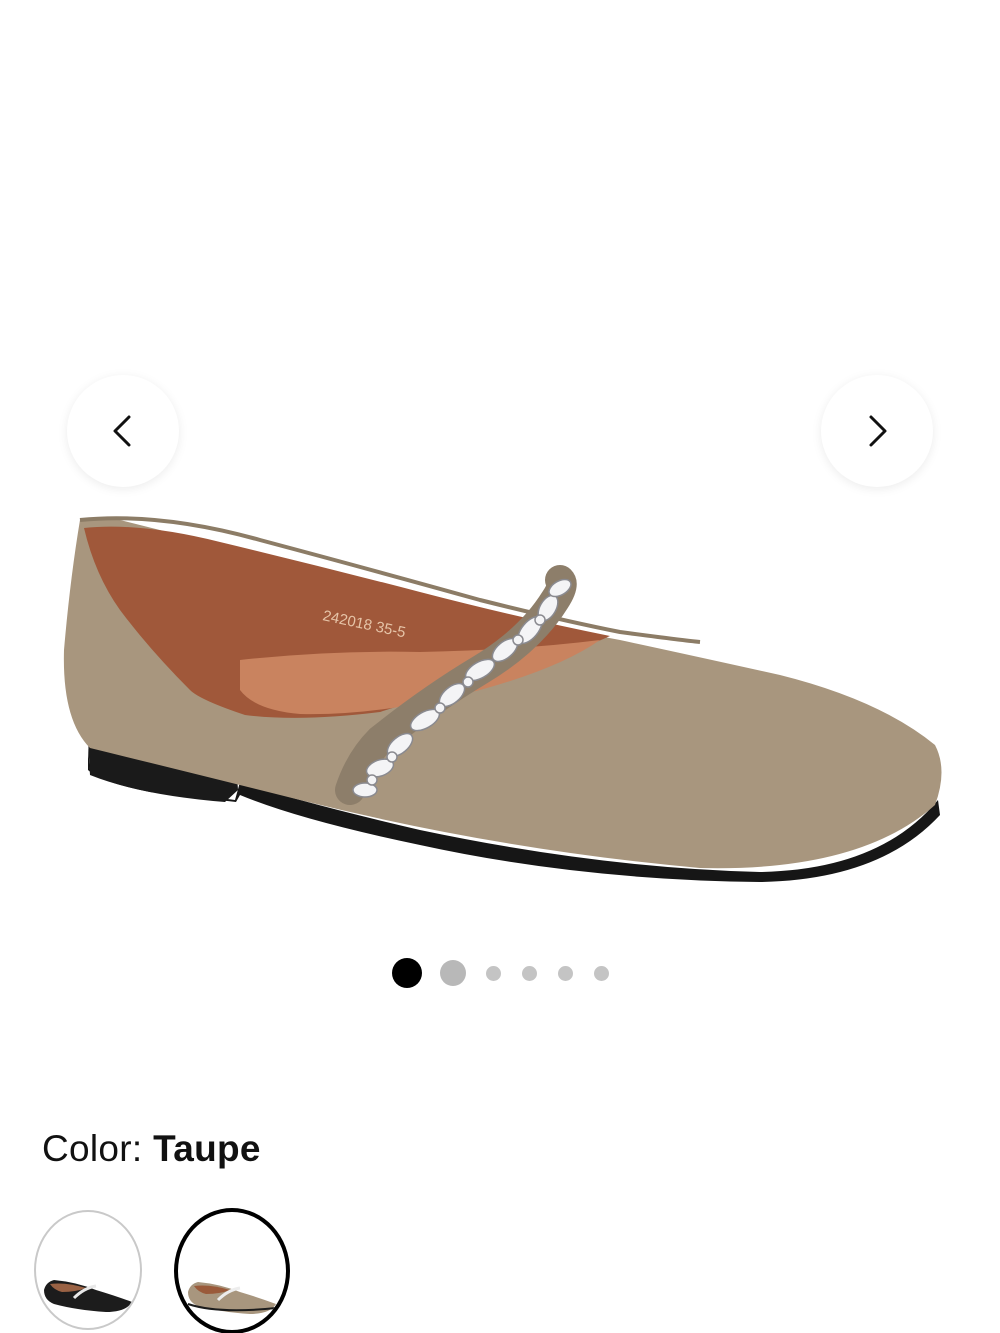 This screenshot has width=1000, height=1333. I want to click on chevron-right-icon, so click(878, 431).